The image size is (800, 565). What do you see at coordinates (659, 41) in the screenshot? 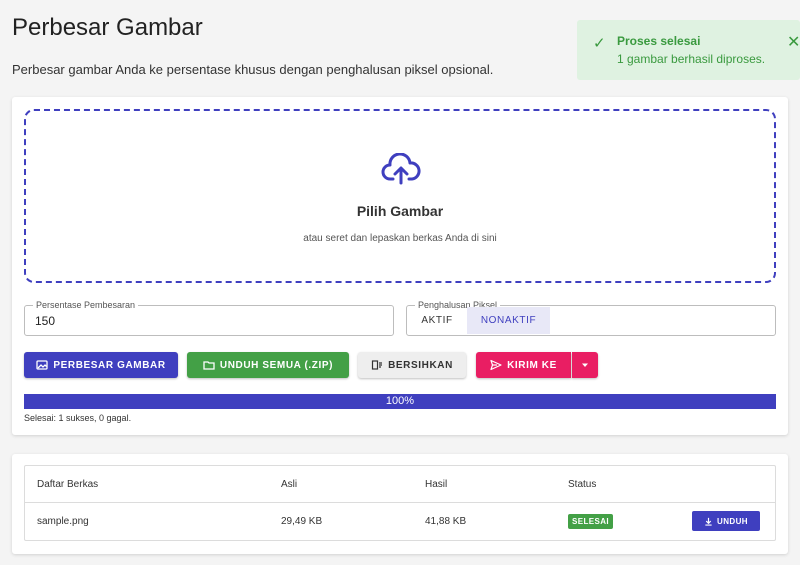
I see `toast-title: Proses selesai` at bounding box center [659, 41].